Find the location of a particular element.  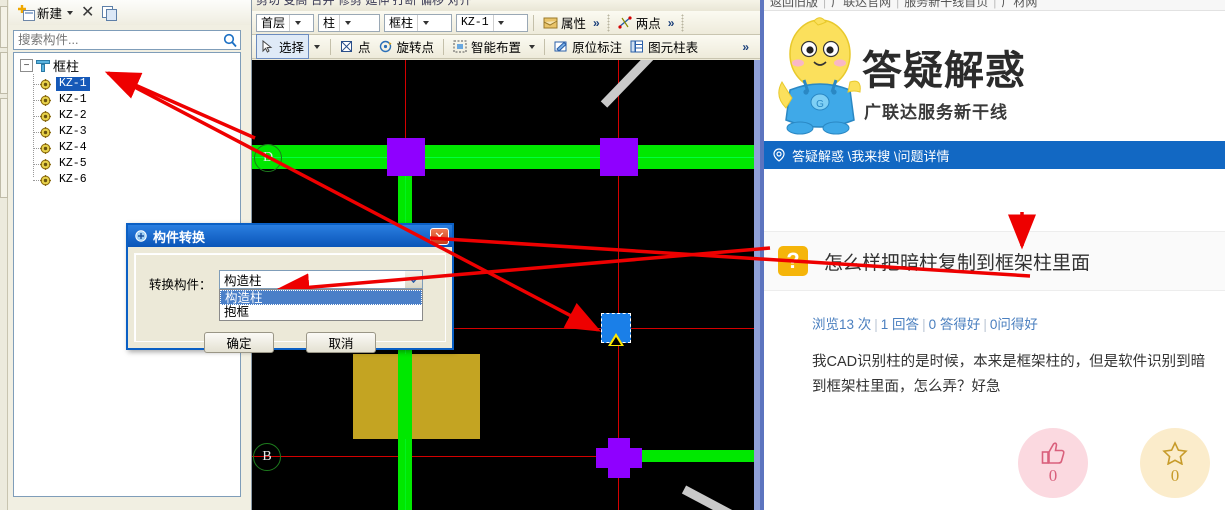

question-meta: 浏览13 次 | 1 回答 | 0 答得好 | 0问得好 is located at coordinates (925, 323).